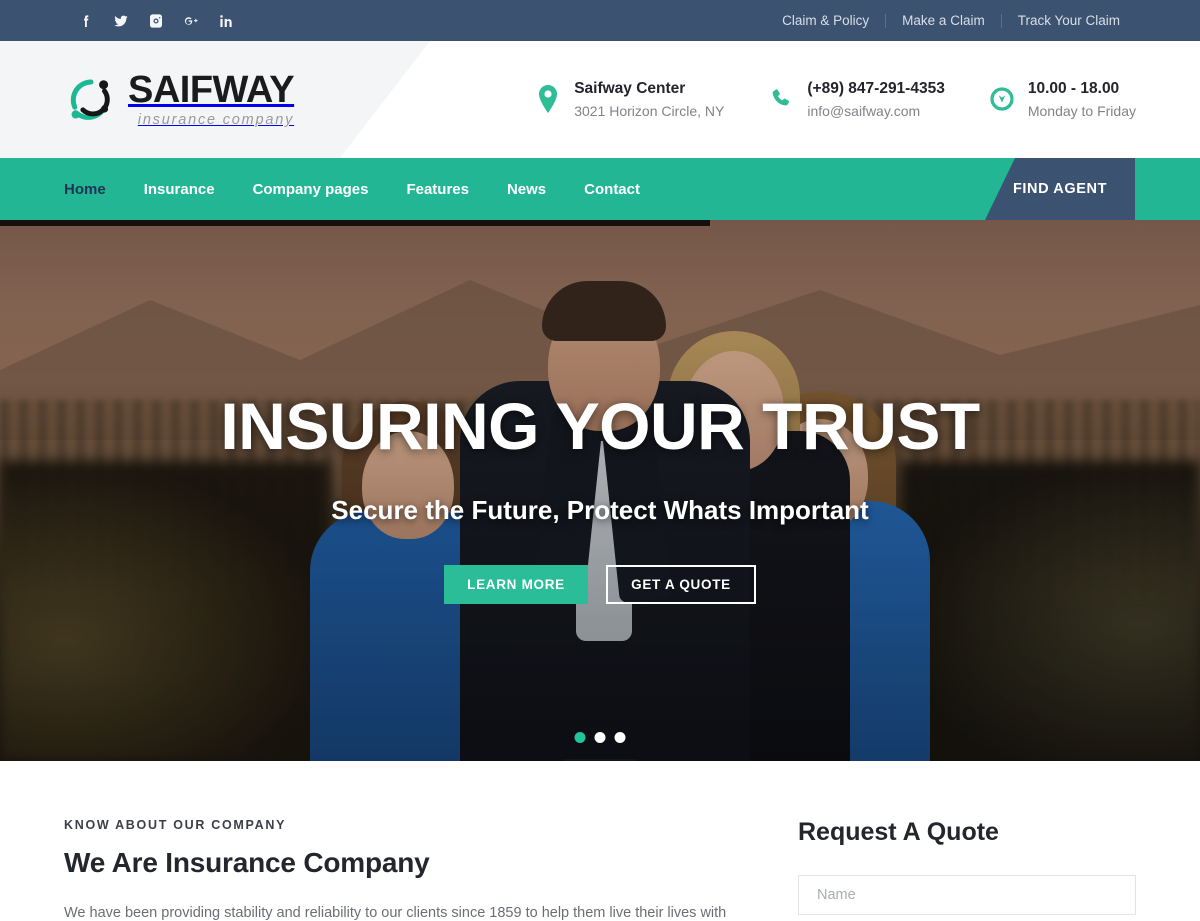 The image size is (1200, 921). I want to click on about-title: We Are Insurance Company, so click(247, 862).